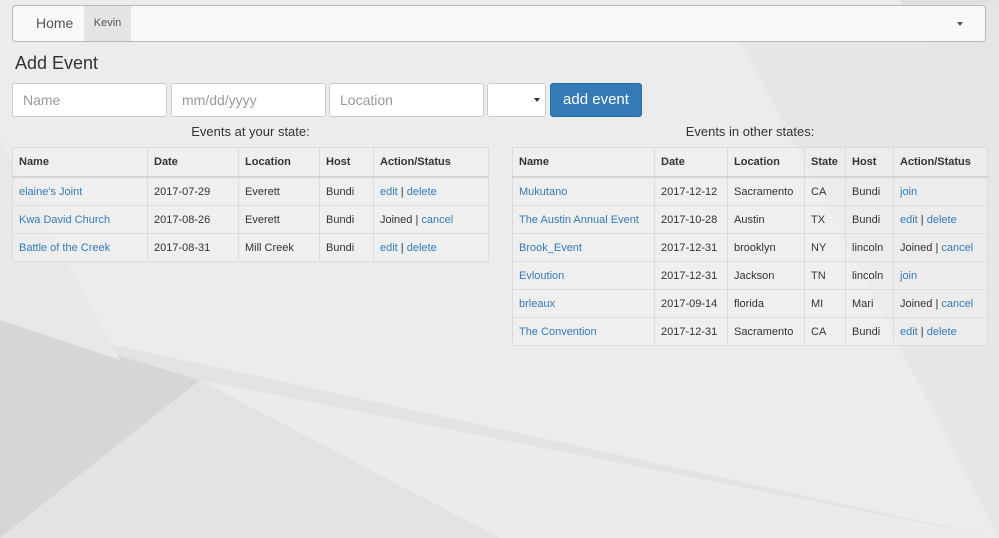 Image resolution: width=999 pixels, height=538 pixels. Describe the element at coordinates (825, 162) in the screenshot. I see `column-header: State` at that location.